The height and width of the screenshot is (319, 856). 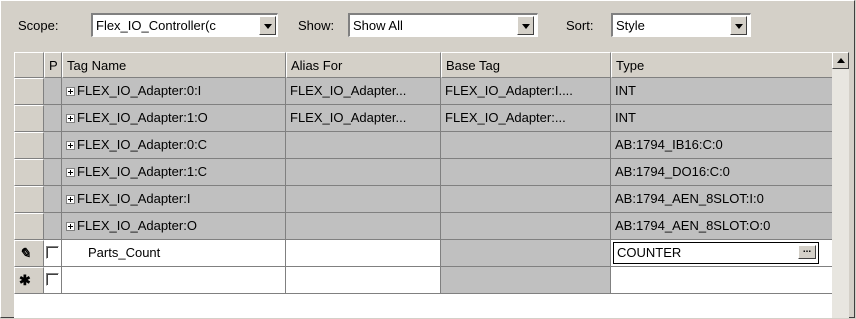 I want to click on tag-name-cell: Parts_Count, so click(x=174, y=253).